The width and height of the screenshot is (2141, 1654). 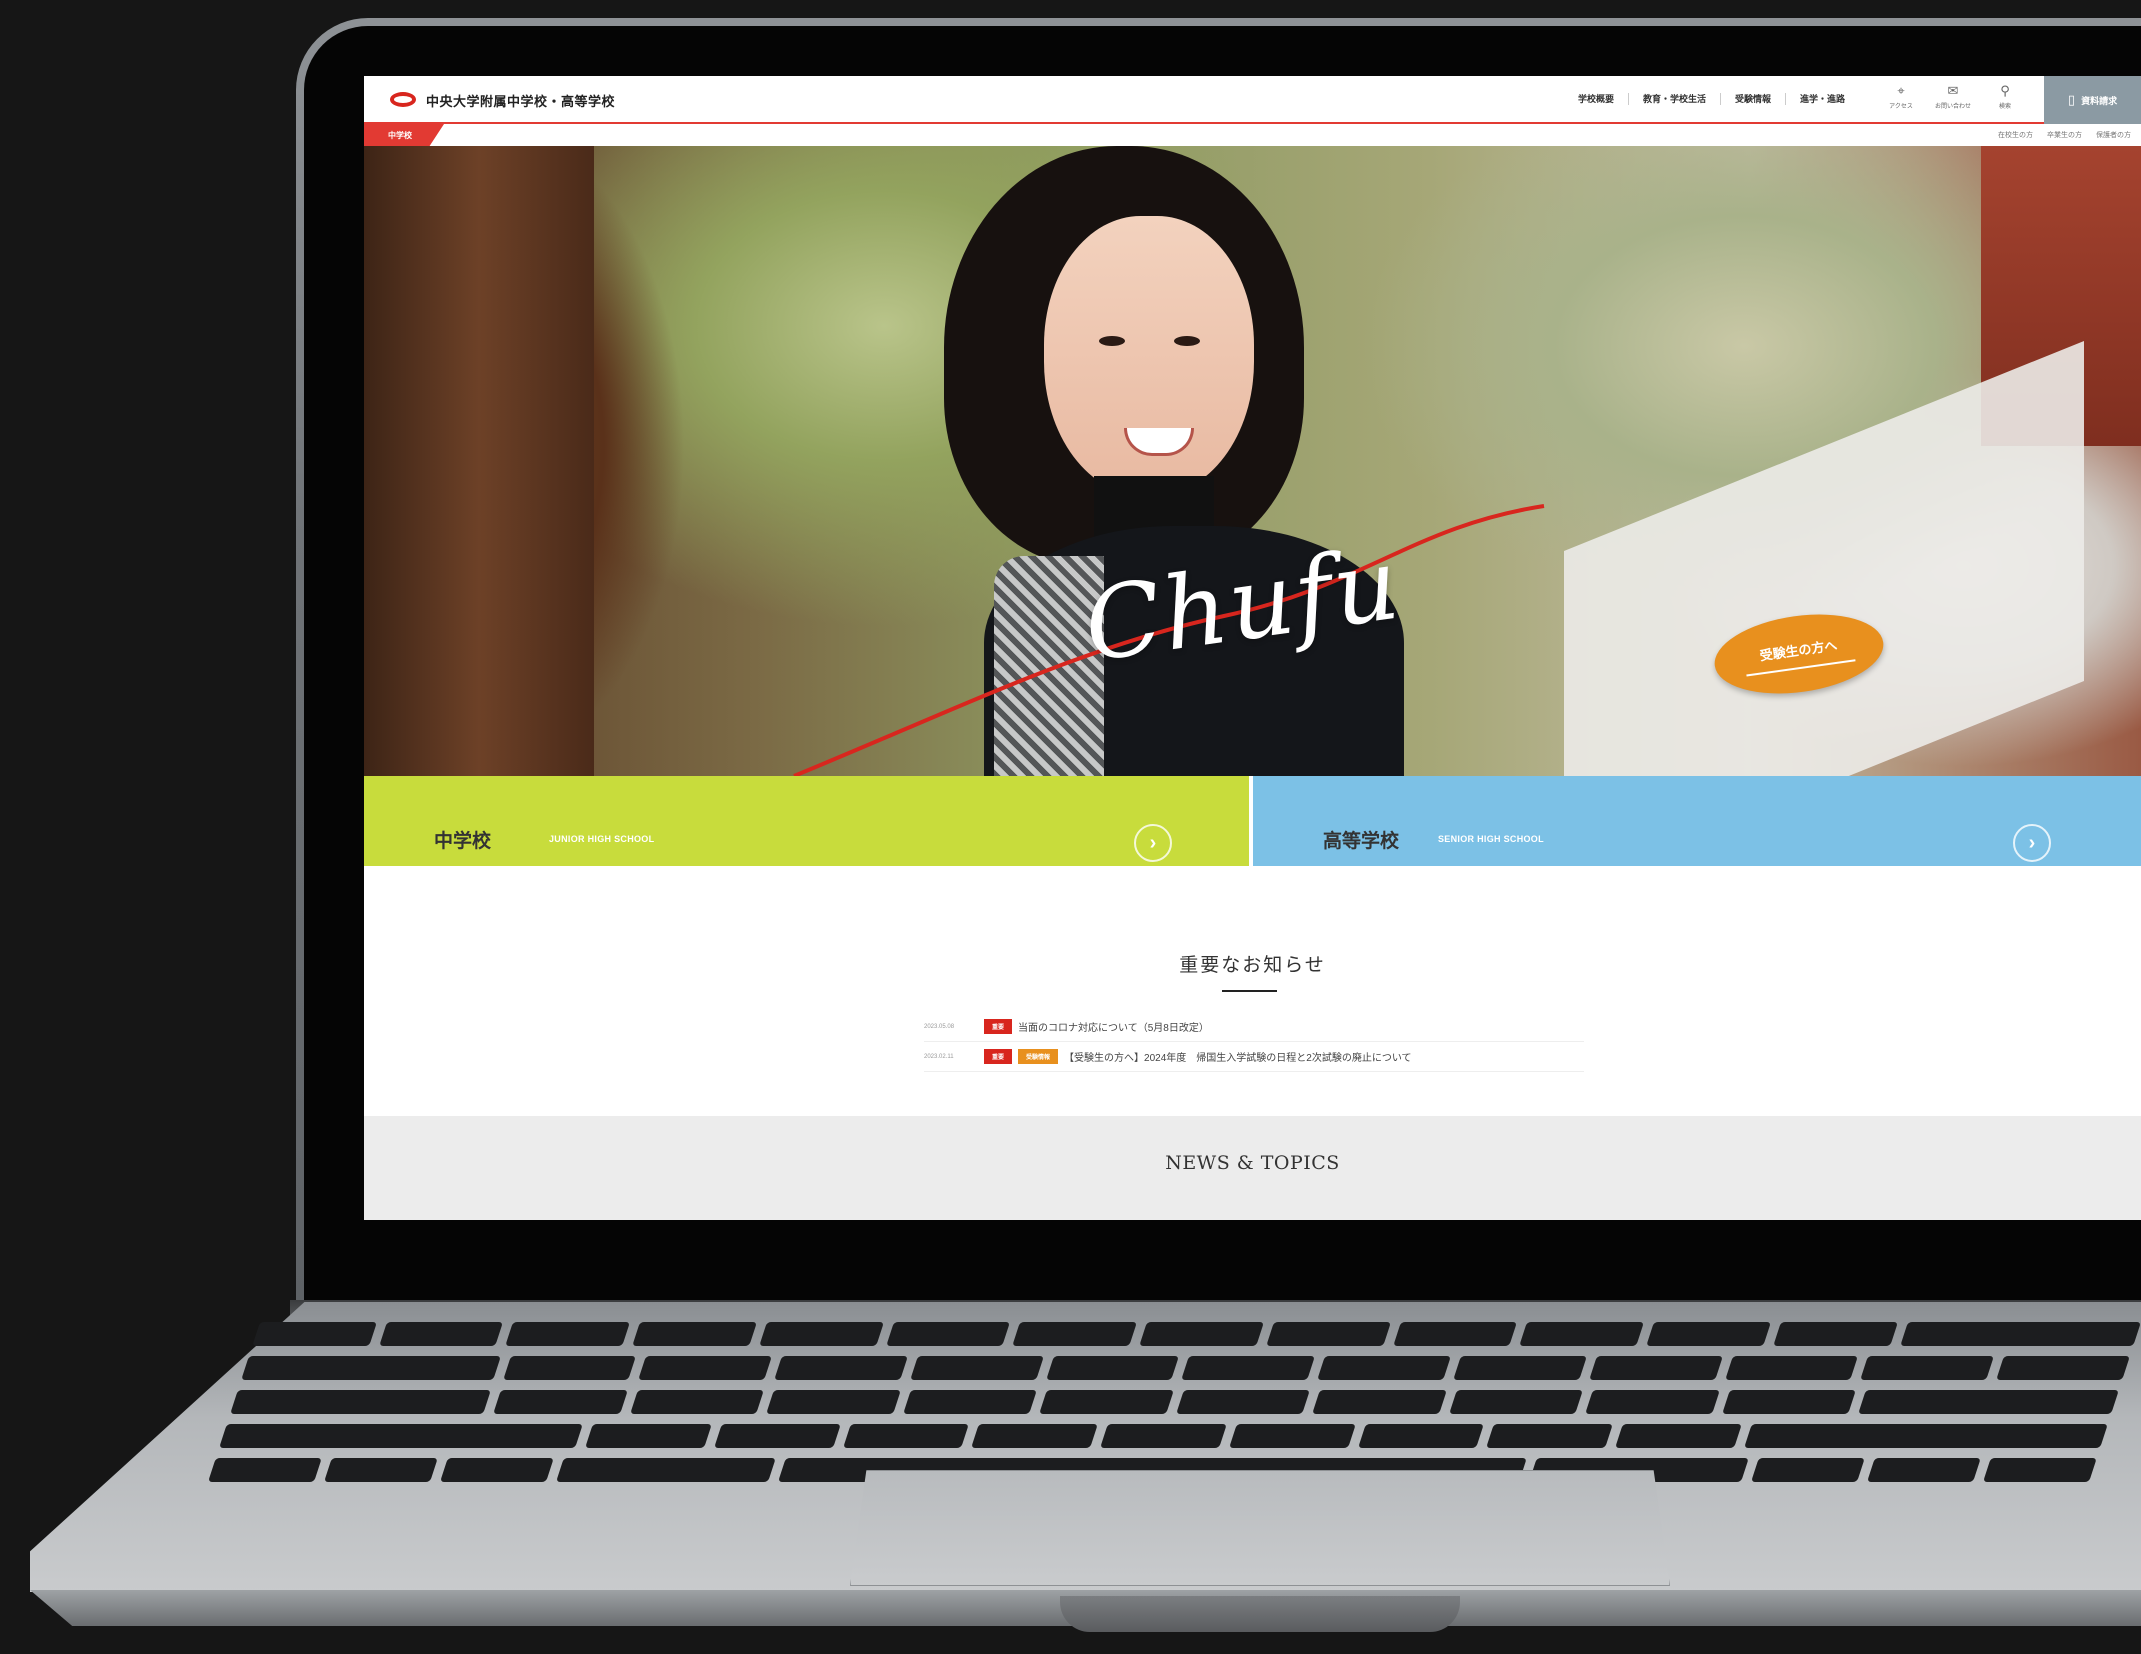 I want to click on junior-high-title: 中学校, so click(x=463, y=841).